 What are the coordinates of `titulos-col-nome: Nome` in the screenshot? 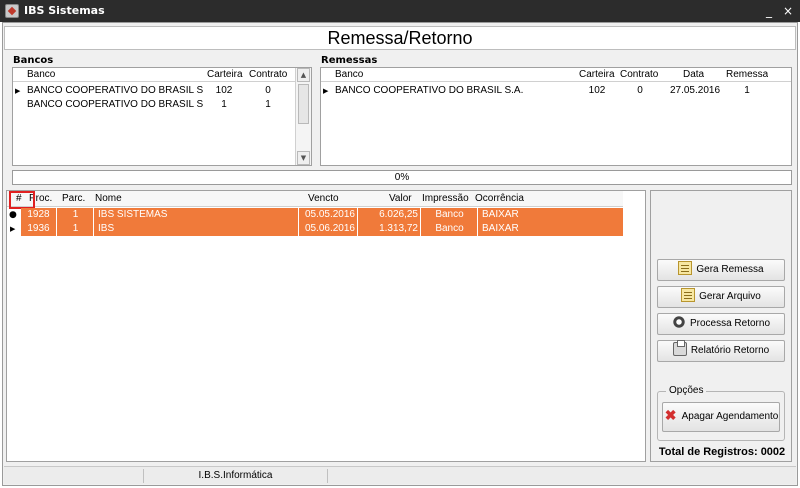 It's located at (108, 199).